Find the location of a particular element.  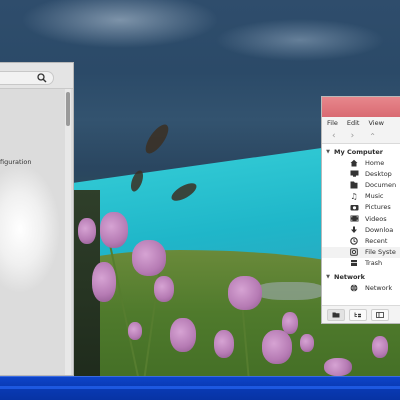

taskbar-highlight is located at coordinates (200, 387).